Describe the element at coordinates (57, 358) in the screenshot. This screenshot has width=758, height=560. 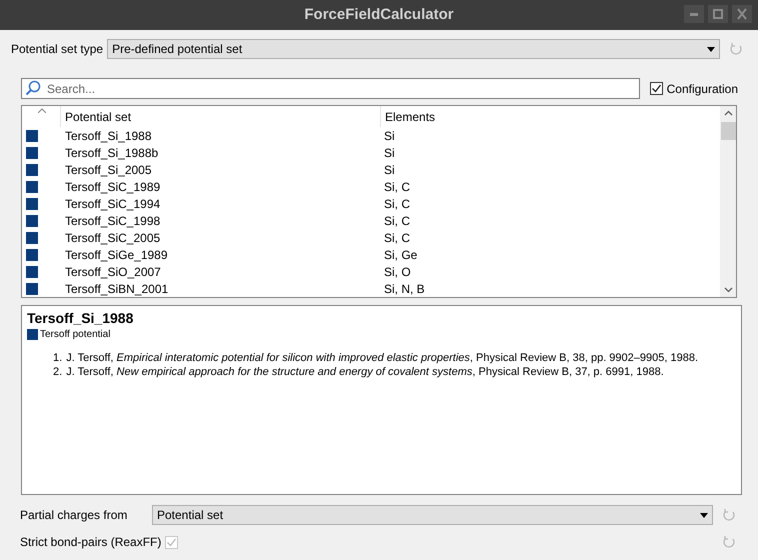
I see `list-number: 1.` at that location.